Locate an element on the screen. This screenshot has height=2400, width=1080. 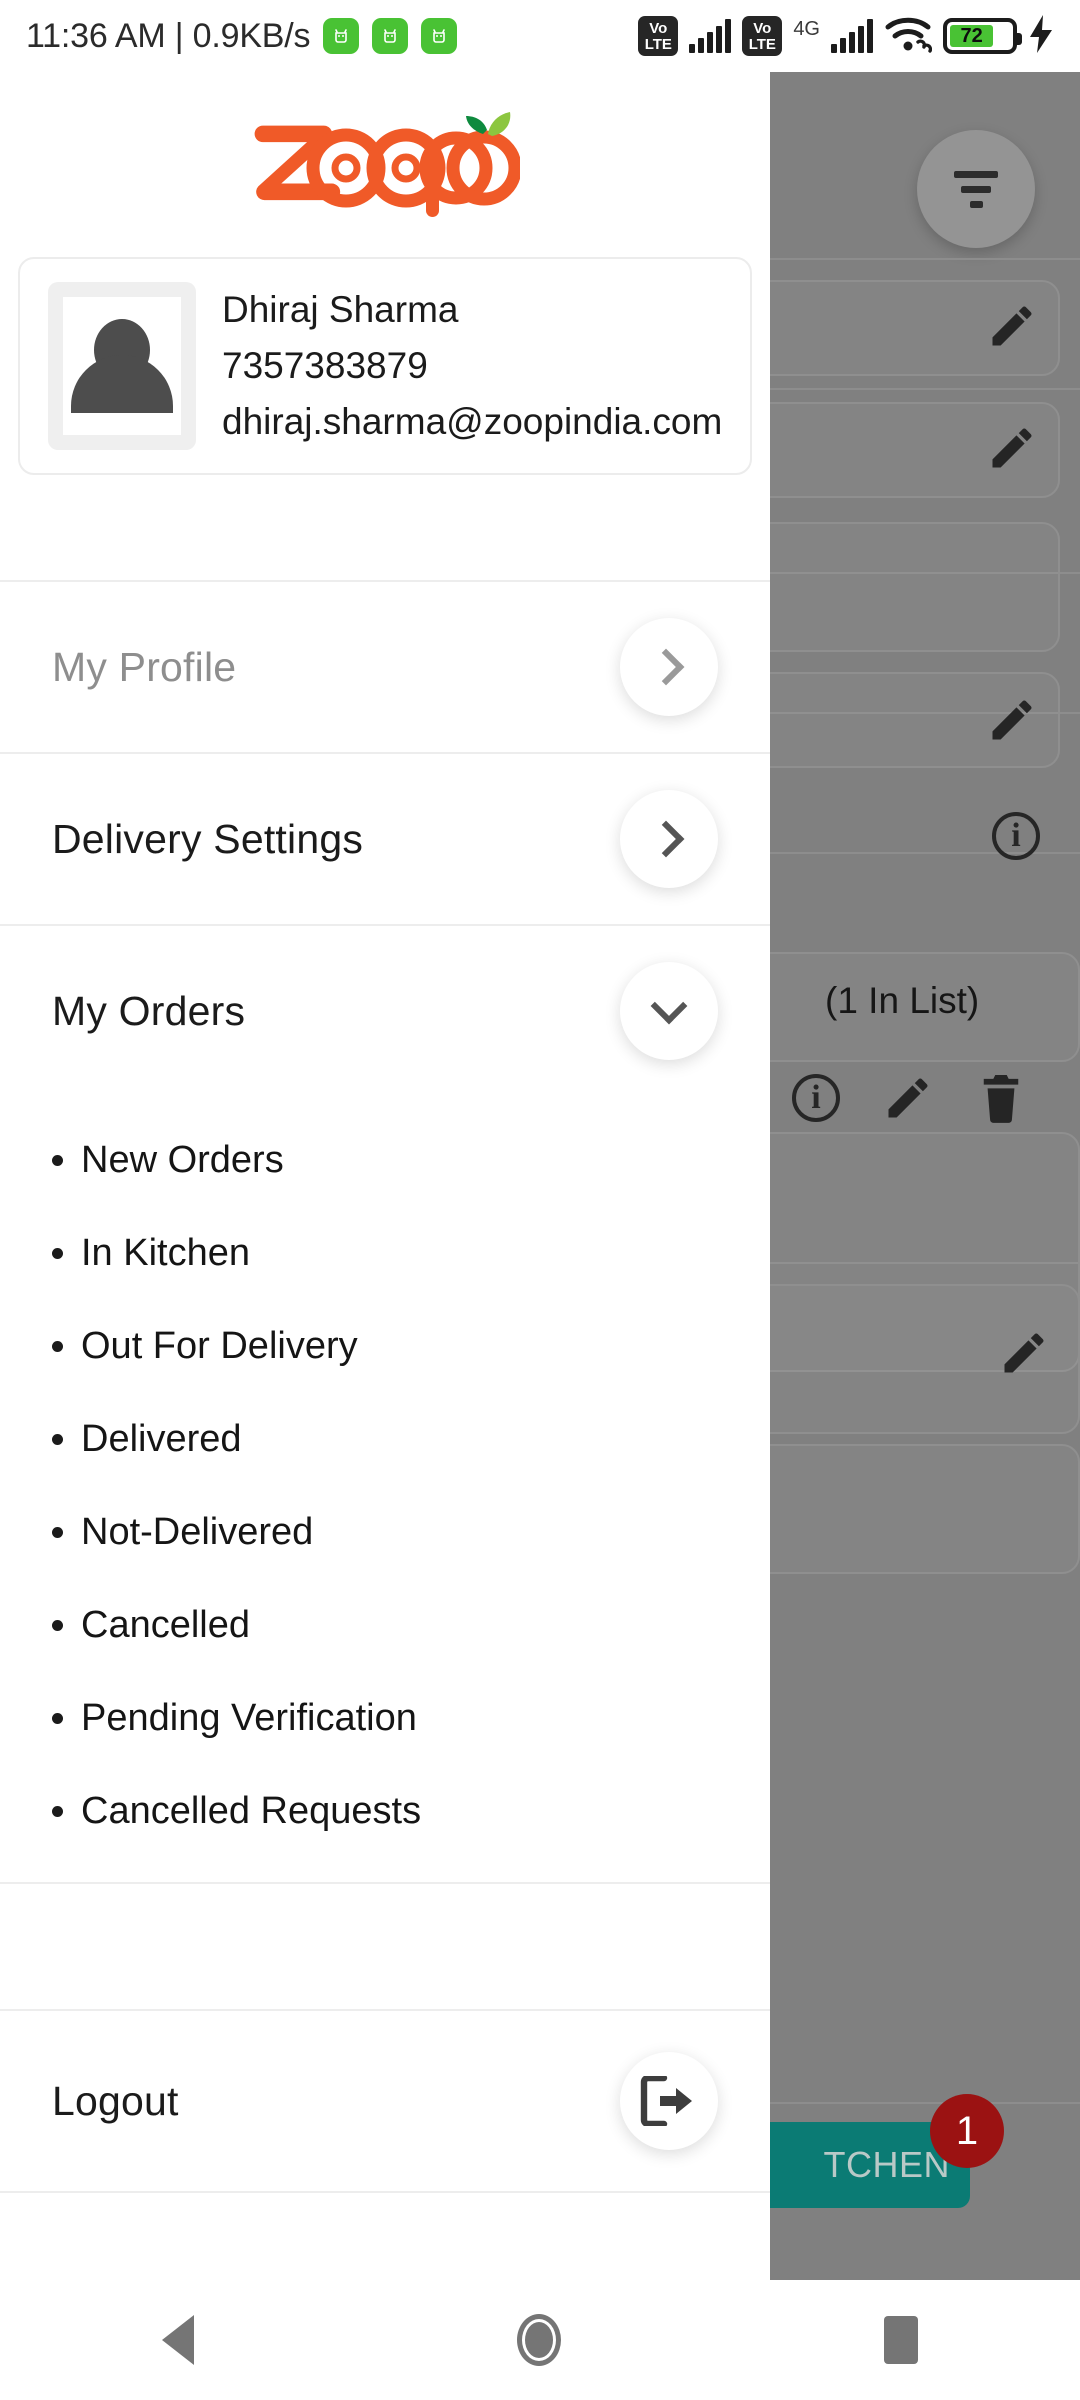
app-logo is located at coordinates (385, 164).